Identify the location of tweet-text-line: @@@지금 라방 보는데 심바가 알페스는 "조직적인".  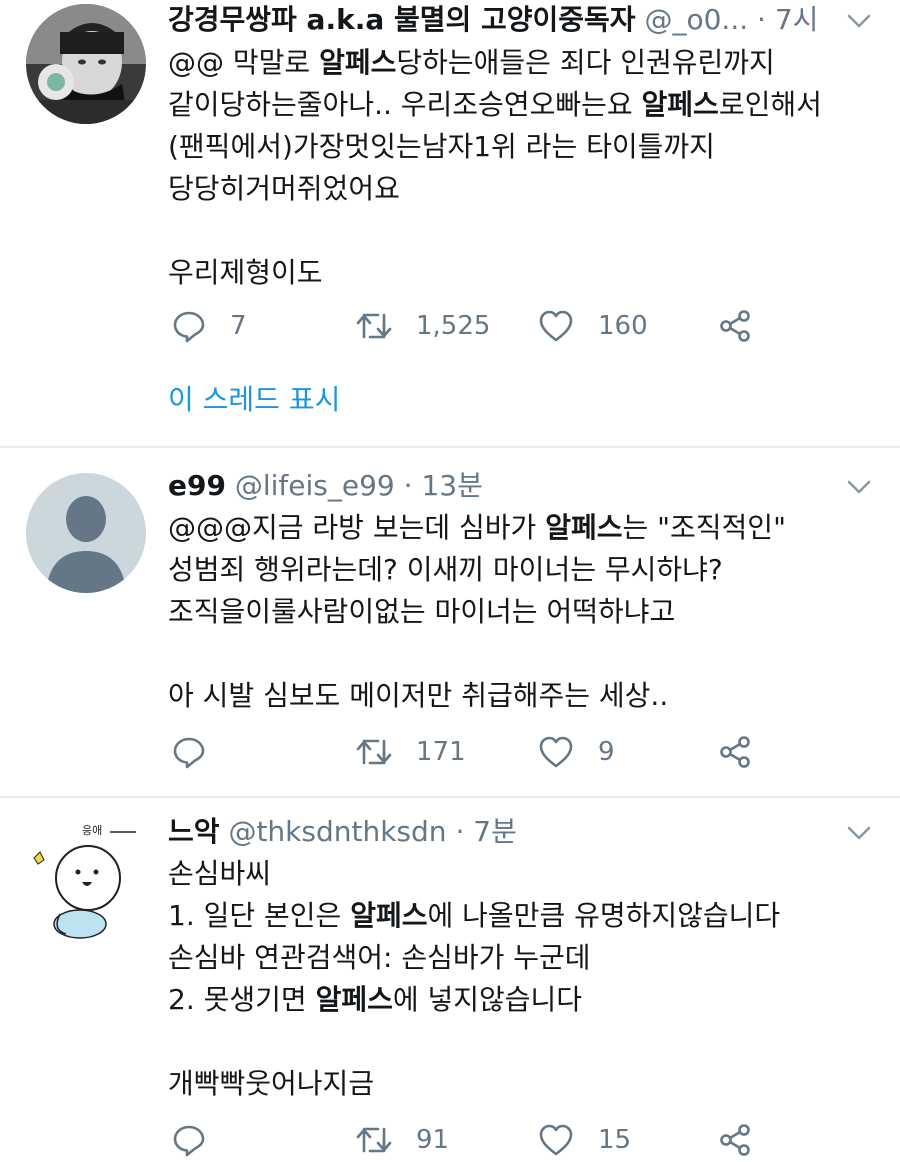
(524, 528).